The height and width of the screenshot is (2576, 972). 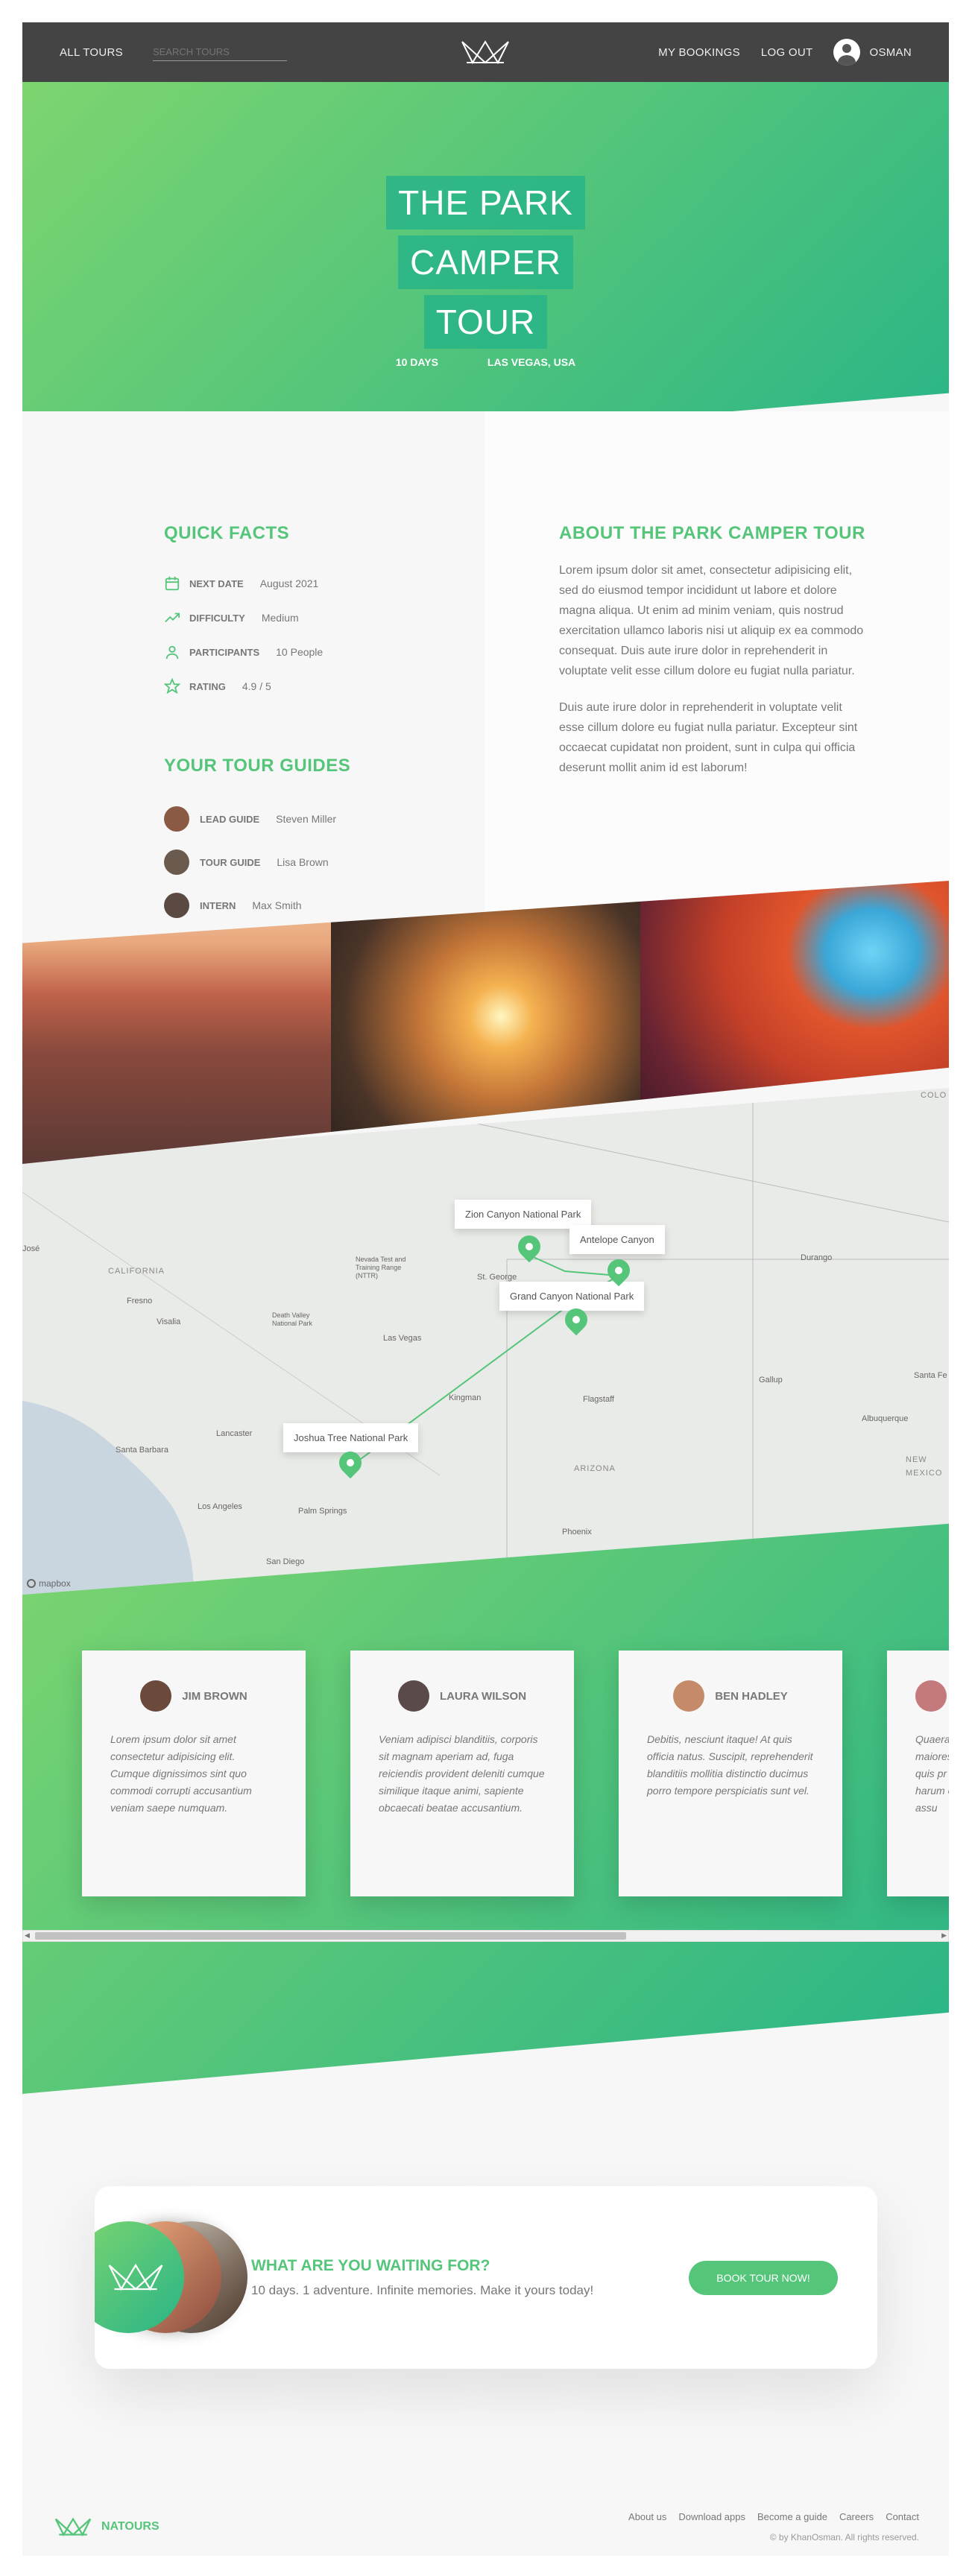 I want to click on guide-name: Steven Miller, so click(x=306, y=819).